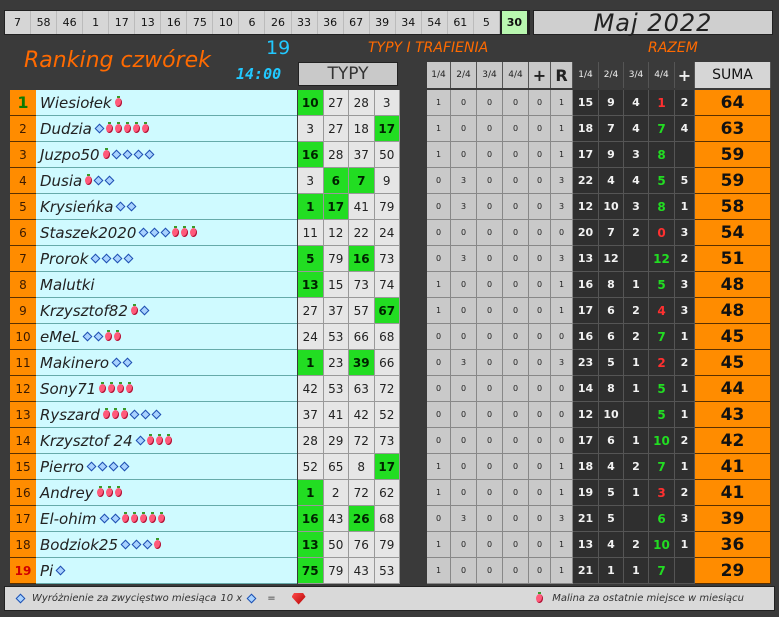 The width and height of the screenshot is (779, 617). I want to click on drawn-number: 54, so click(435, 22).